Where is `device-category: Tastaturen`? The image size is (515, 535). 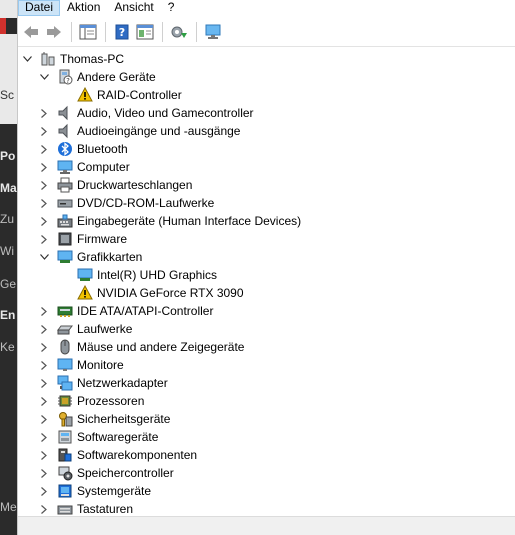 device-category: Tastaturen is located at coordinates (266, 508).